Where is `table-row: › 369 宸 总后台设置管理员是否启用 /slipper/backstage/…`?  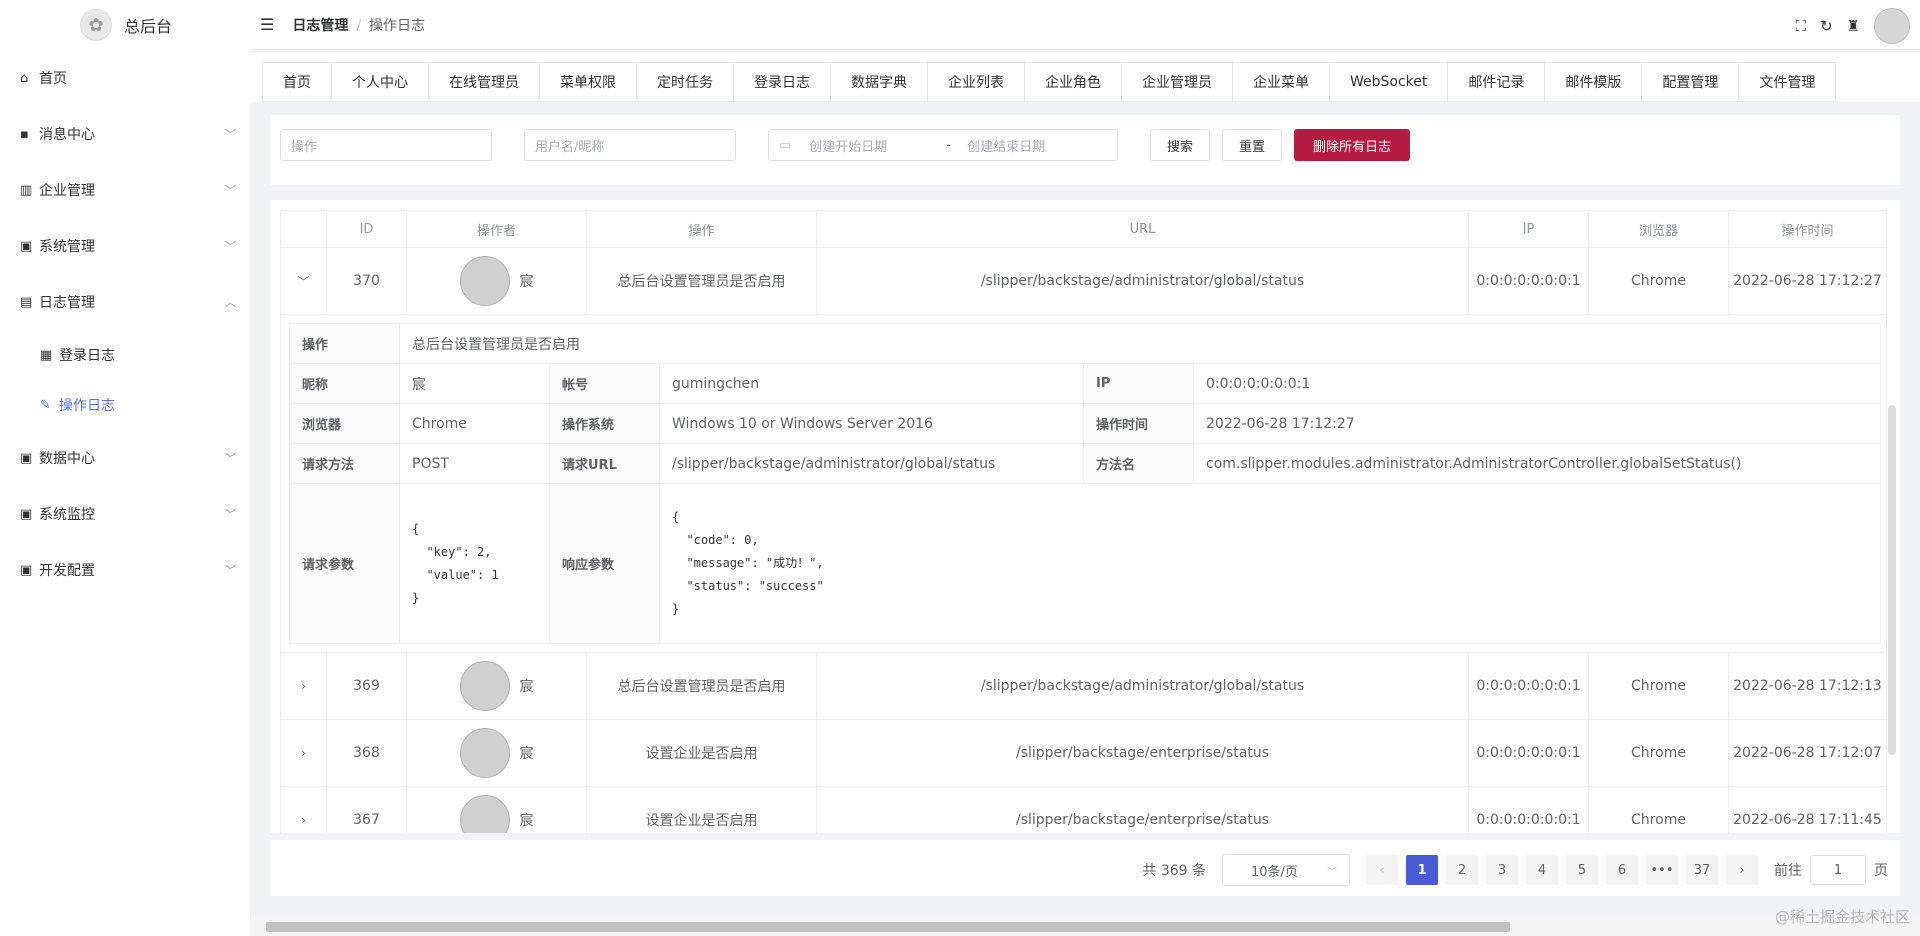 table-row: › 369 宸 总后台设置管理员是否启用 /slipper/backstage/… is located at coordinates (1083, 686).